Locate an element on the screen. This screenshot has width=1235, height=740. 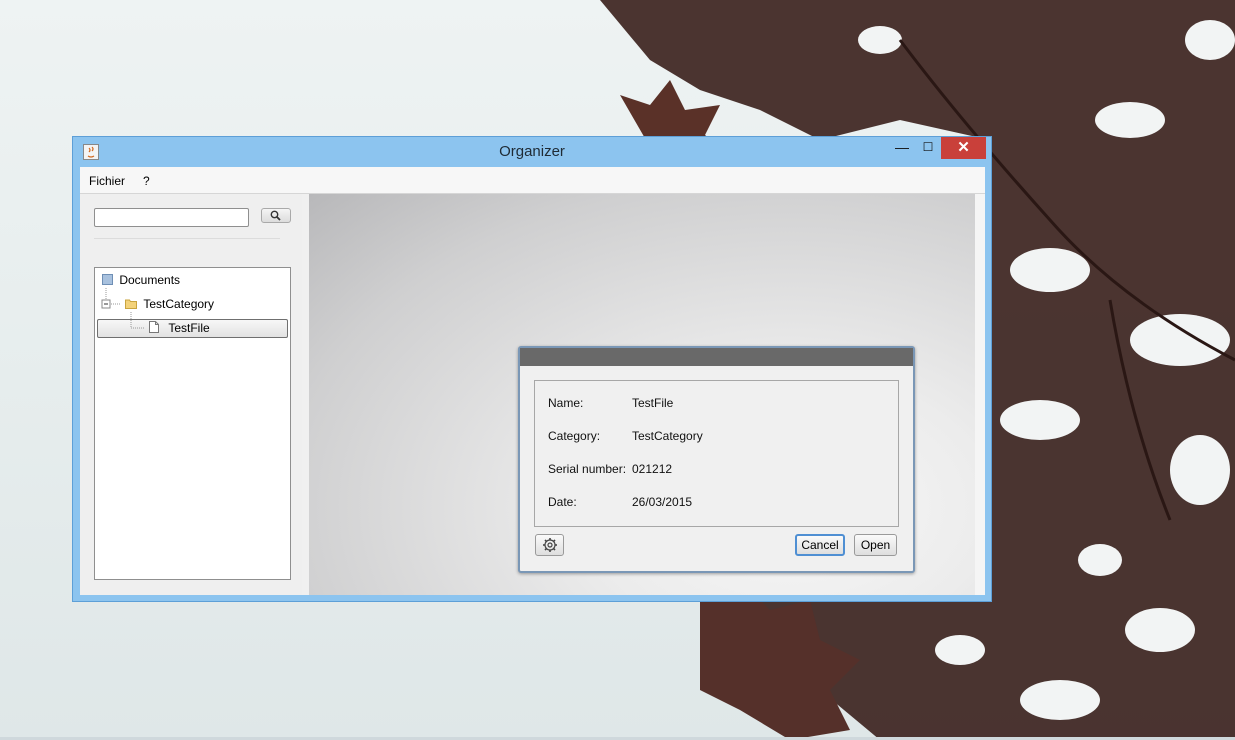
tree-node-label: TestCategory is located at coordinates (179, 304).